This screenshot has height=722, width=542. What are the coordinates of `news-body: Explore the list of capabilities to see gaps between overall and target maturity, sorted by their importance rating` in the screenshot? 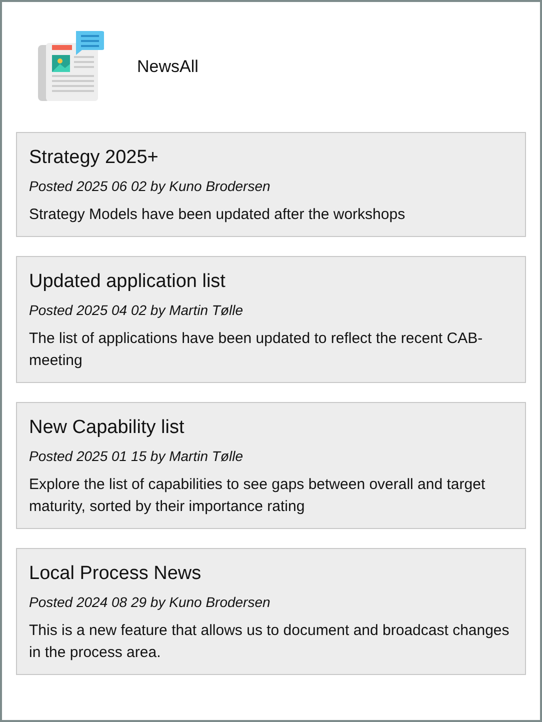 It's located at (257, 496).